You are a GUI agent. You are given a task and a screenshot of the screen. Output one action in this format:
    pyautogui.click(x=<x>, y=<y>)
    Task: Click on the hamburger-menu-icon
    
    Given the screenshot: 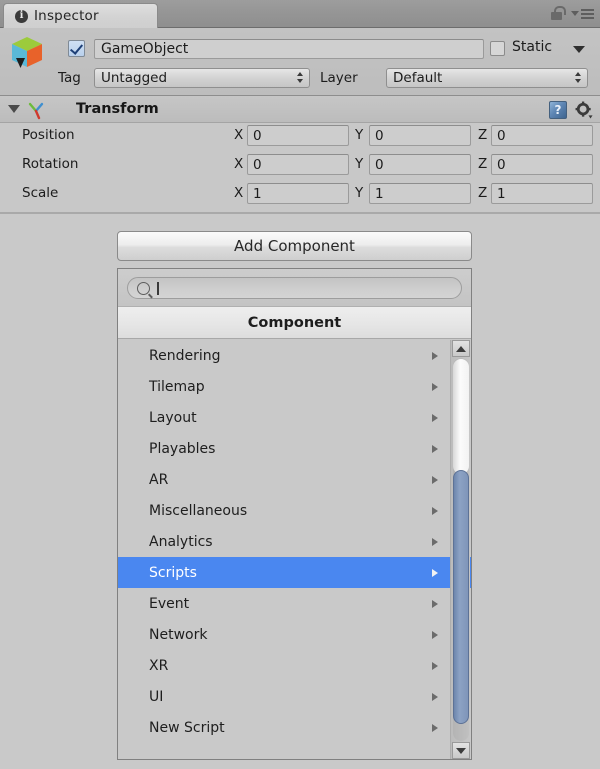 What is the action you would take?
    pyautogui.click(x=582, y=13)
    